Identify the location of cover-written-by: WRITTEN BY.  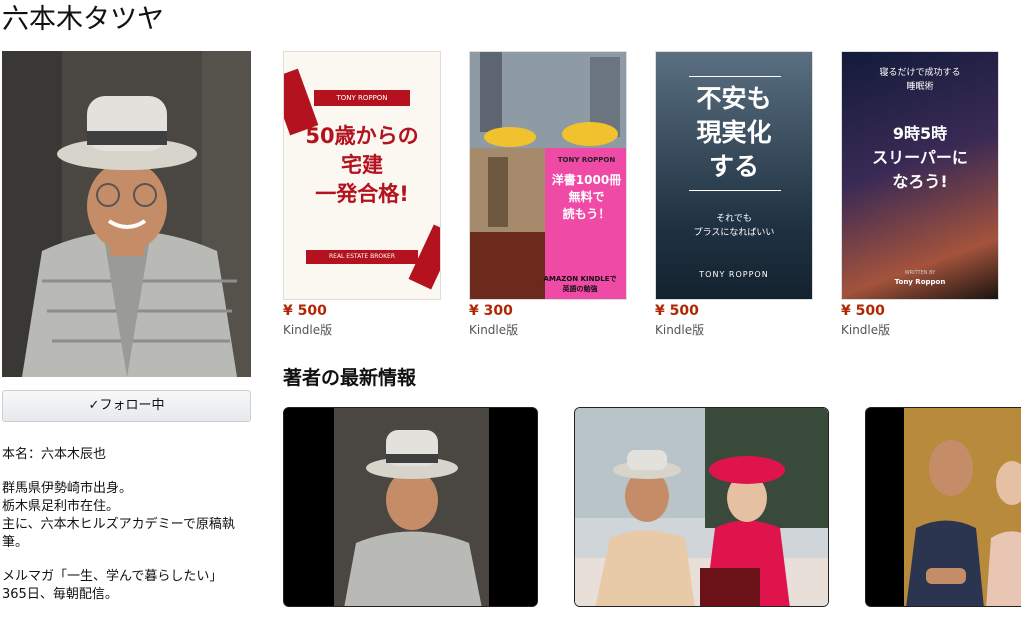
(920, 273).